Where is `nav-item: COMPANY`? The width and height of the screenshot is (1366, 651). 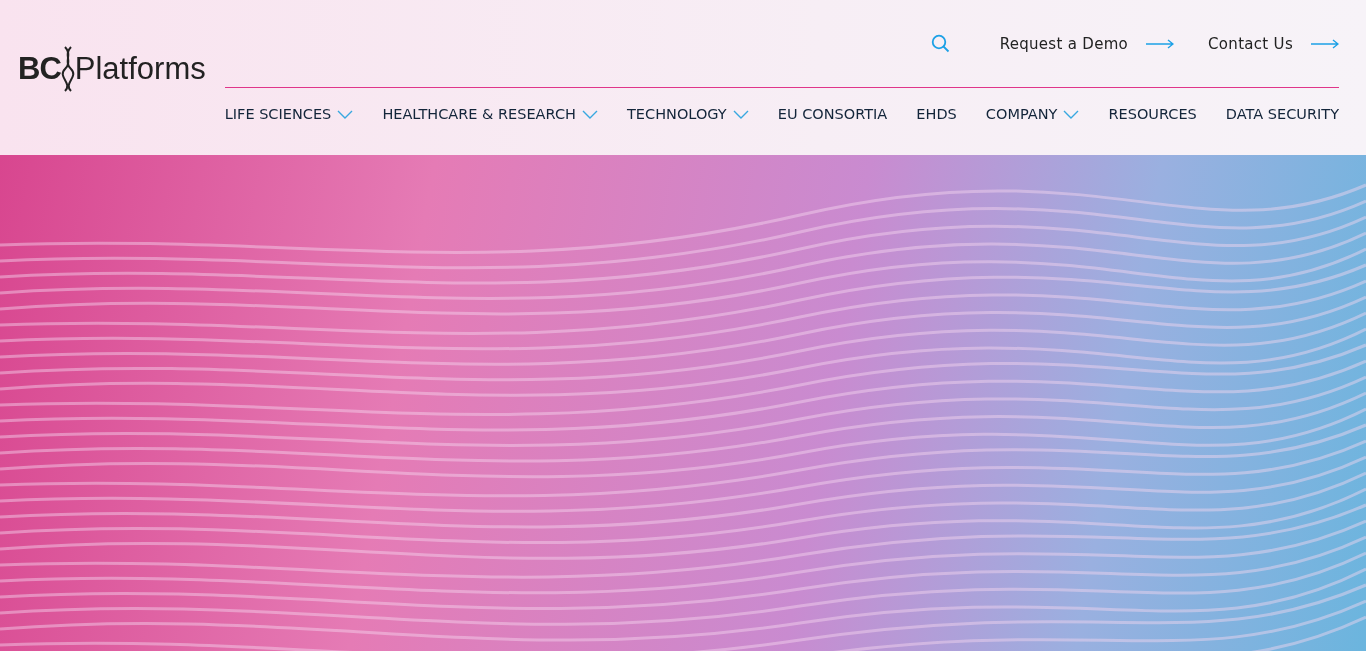 nav-item: COMPANY is located at coordinates (1032, 114).